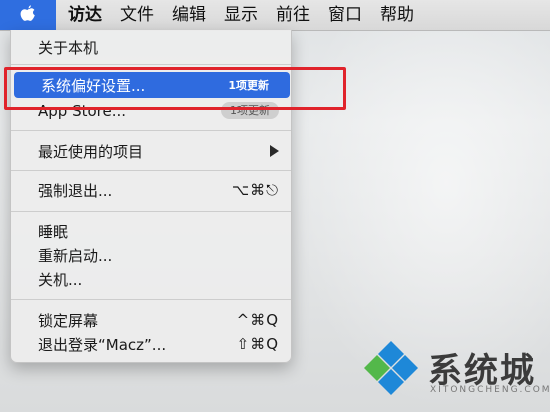 The height and width of the screenshot is (412, 550). Describe the element at coordinates (175, 88) in the screenshot. I see `annotation-highlight-box` at that location.